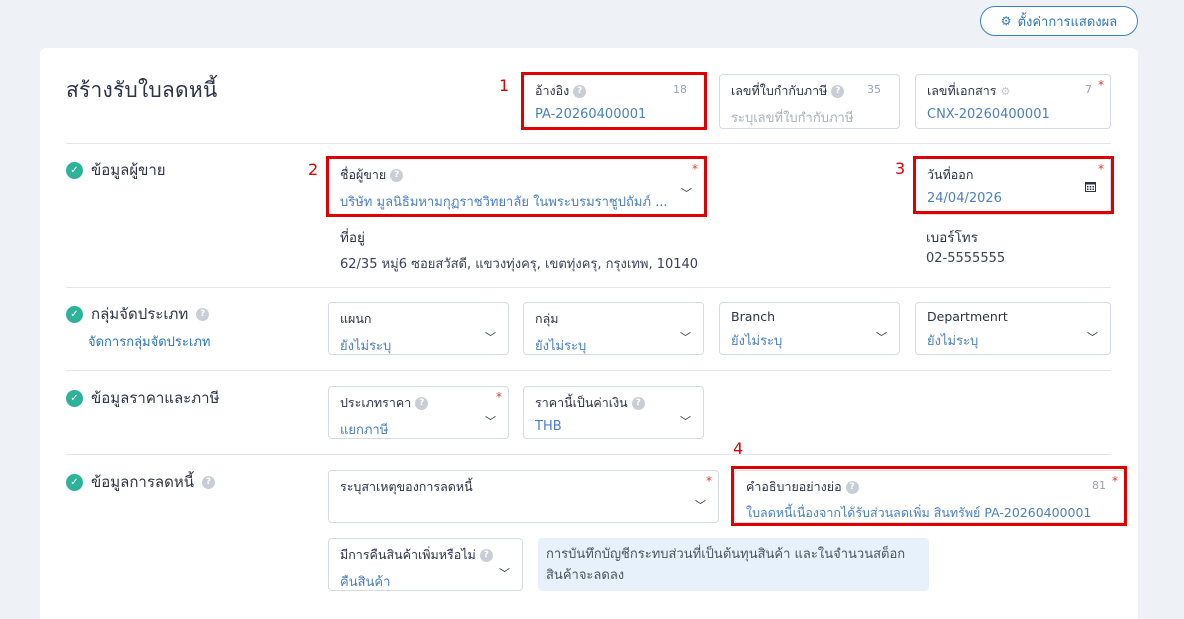 The width and height of the screenshot is (1184, 619). I want to click on reason-label: ระบุสาเหตุของการลดหนี้, so click(406, 486).